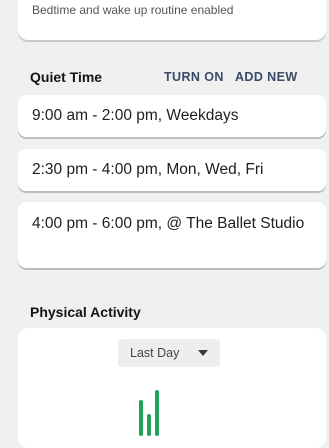 Image resolution: width=329 pixels, height=448 pixels. I want to click on quiet-time-title: Quiet Time, so click(66, 77).